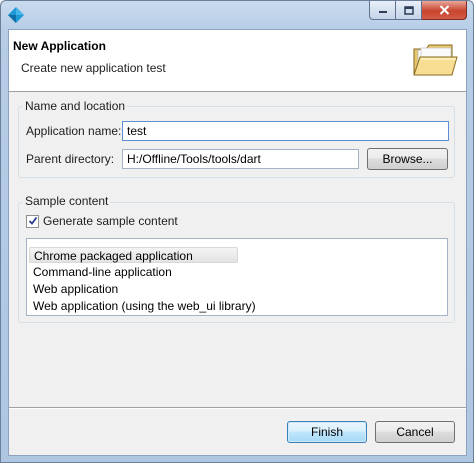  I want to click on footer-separator, so click(237, 408).